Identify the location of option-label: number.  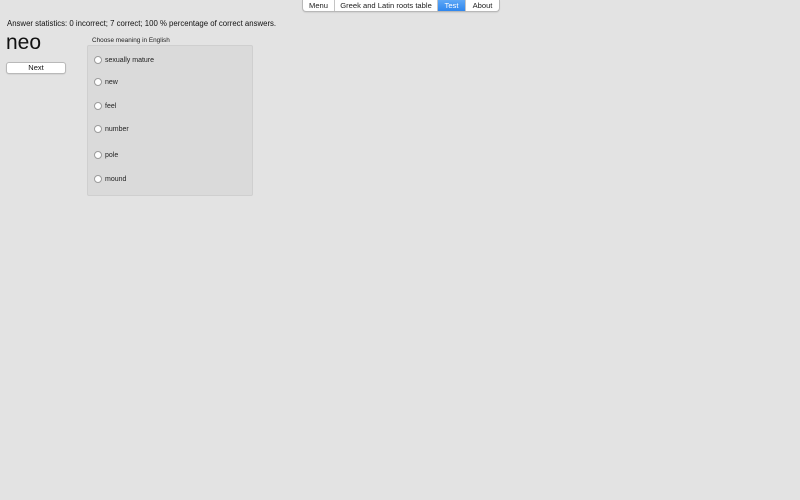
(117, 129).